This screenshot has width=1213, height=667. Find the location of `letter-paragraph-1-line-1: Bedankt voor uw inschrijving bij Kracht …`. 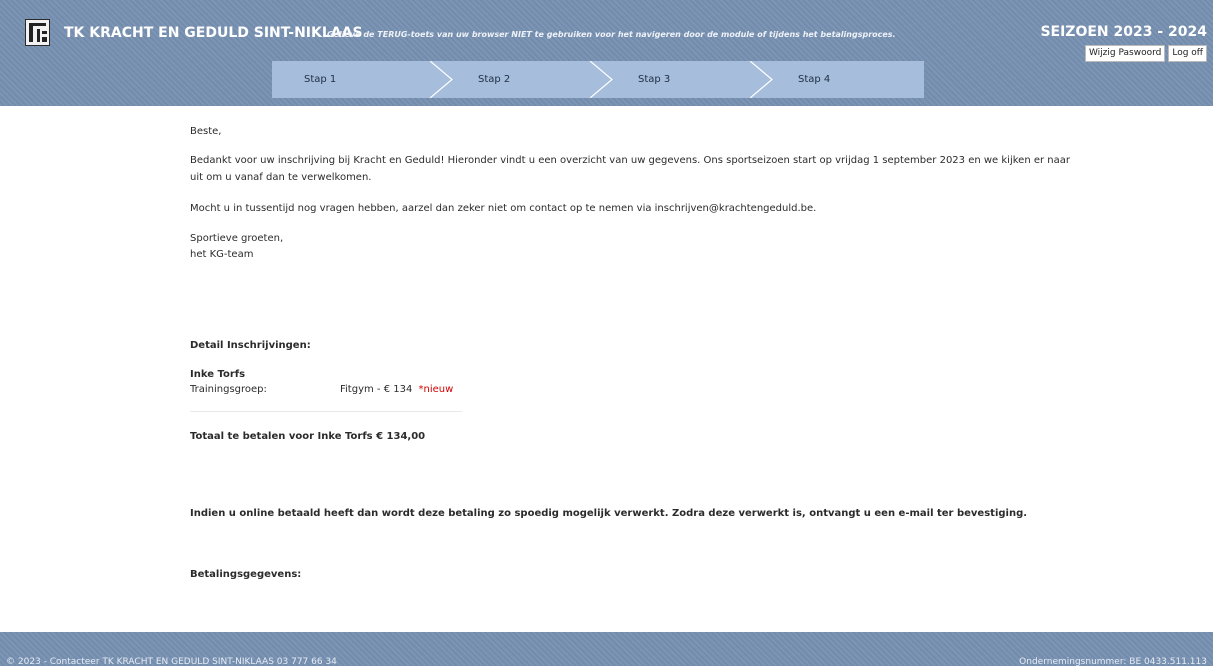

letter-paragraph-1-line-1: Bedankt voor uw inschrijving bij Kracht … is located at coordinates (630, 160).